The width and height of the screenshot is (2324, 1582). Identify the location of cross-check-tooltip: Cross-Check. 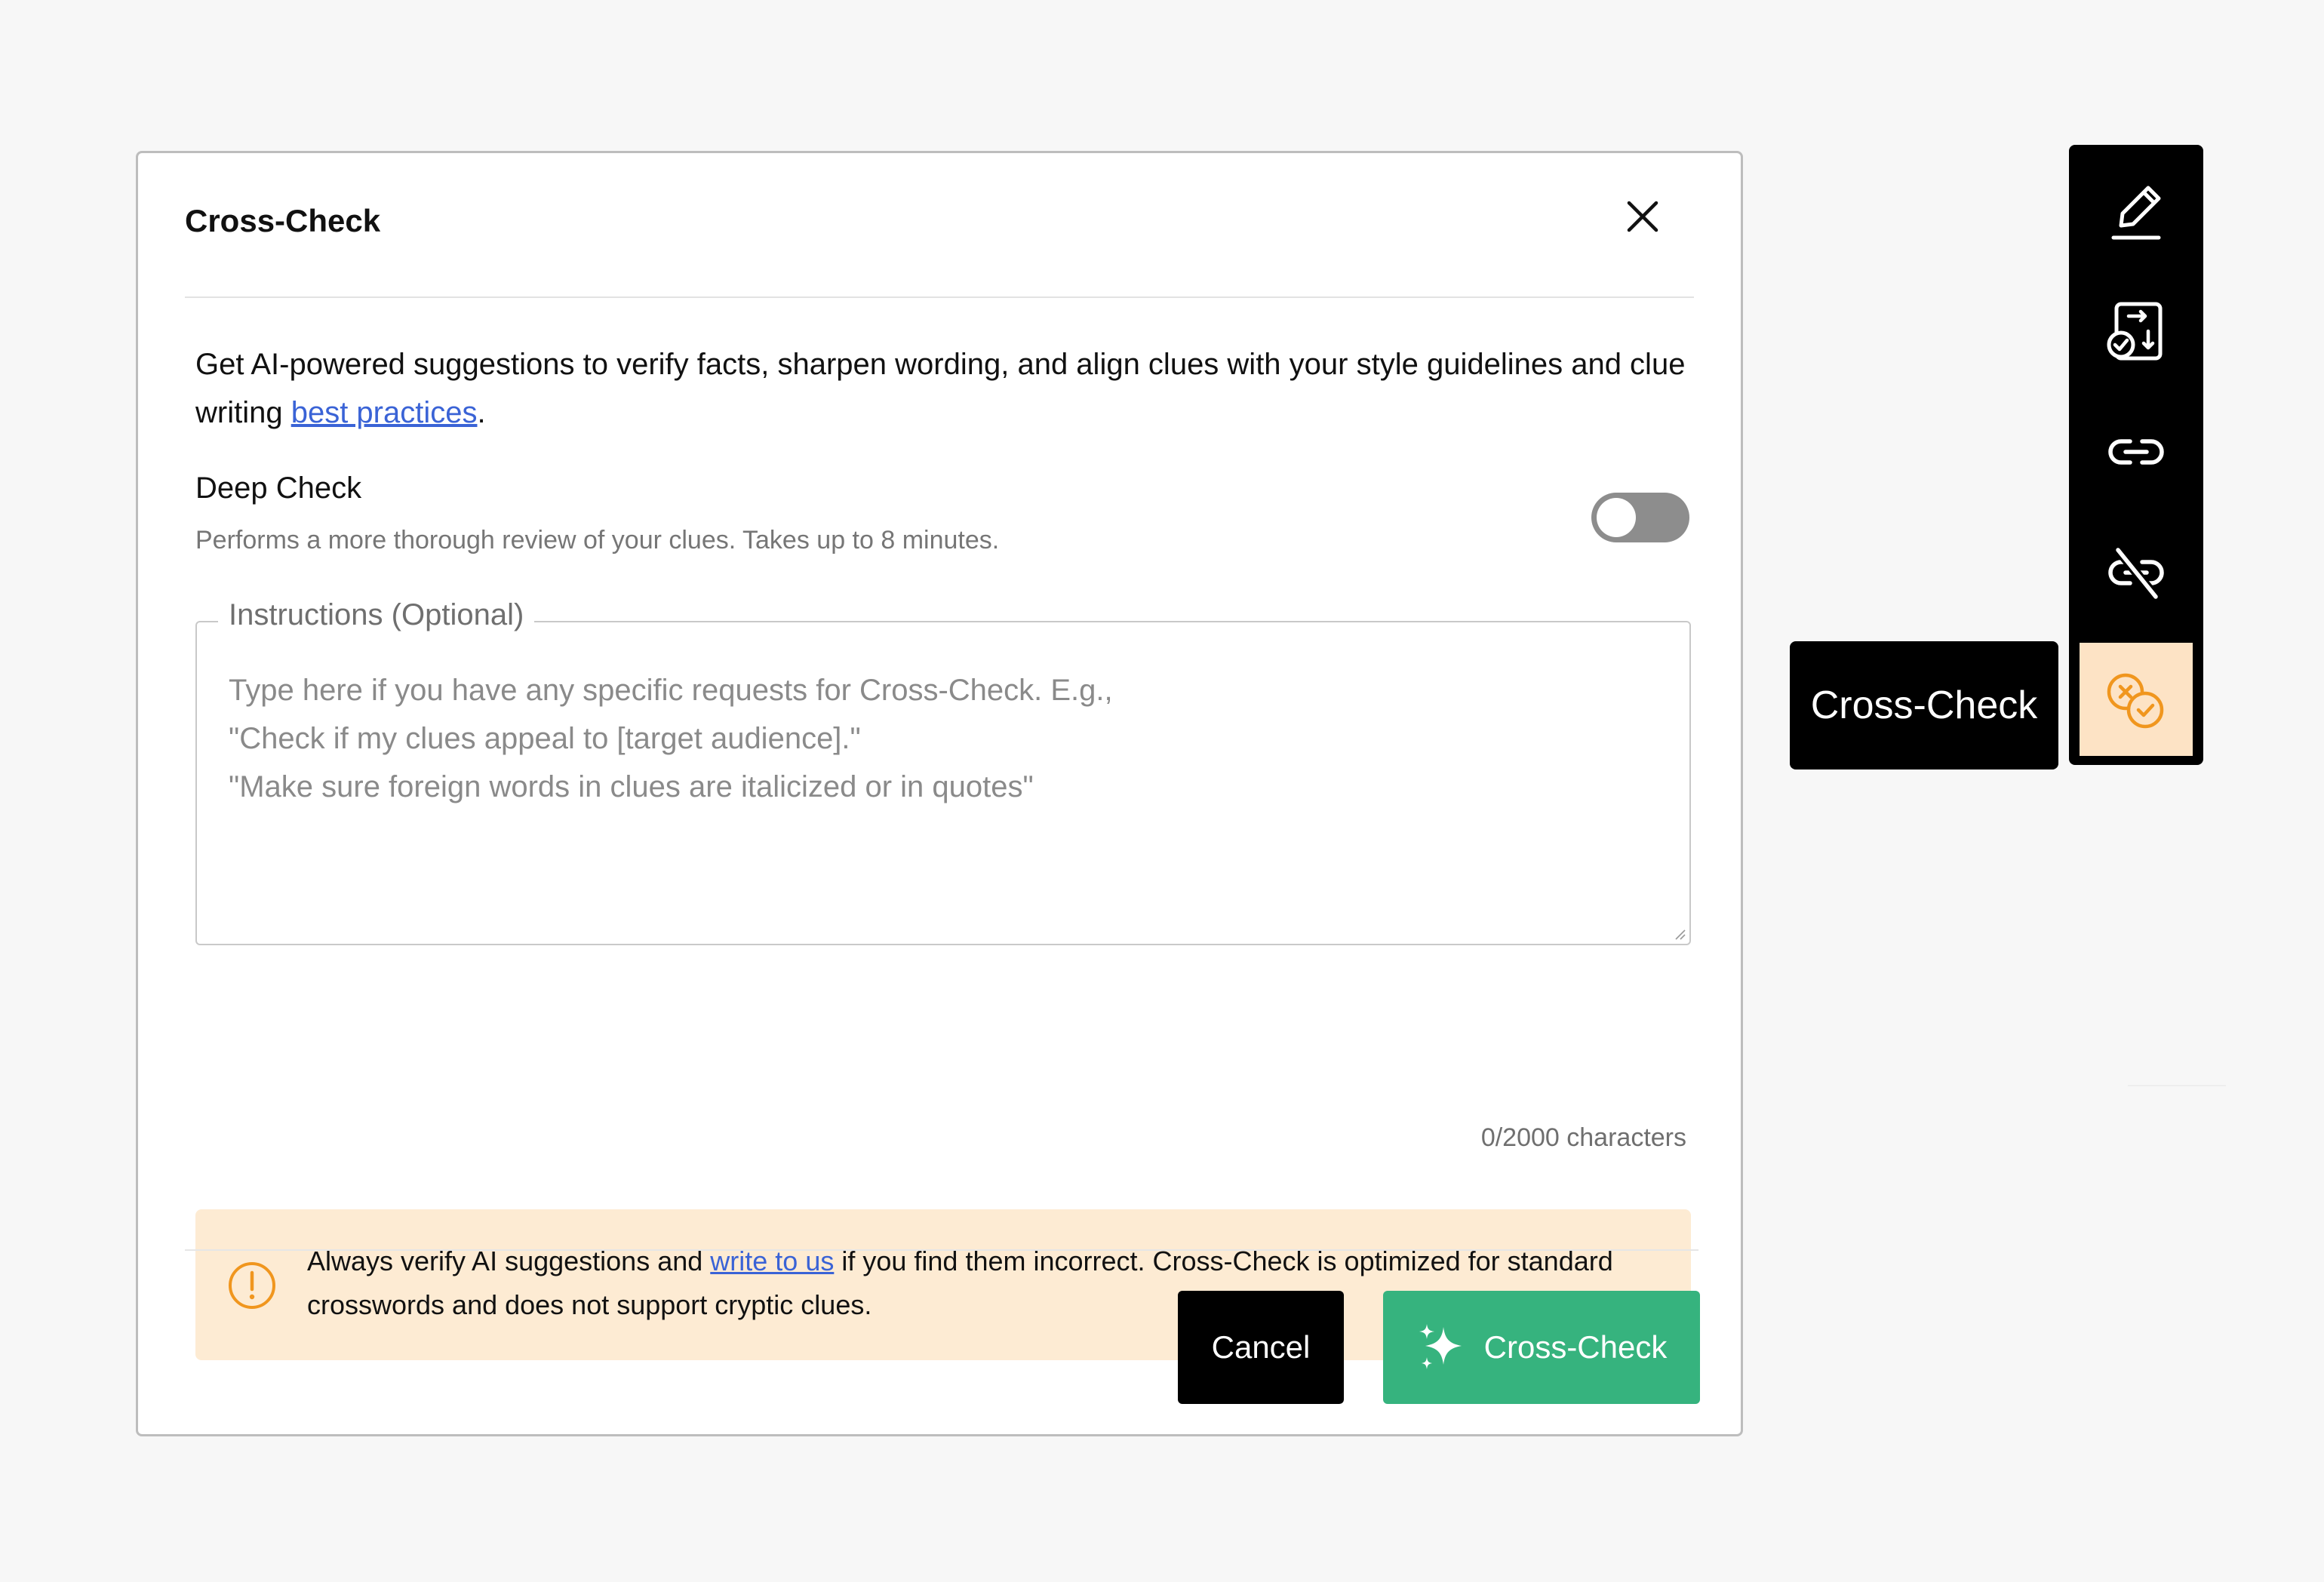
(1924, 705).